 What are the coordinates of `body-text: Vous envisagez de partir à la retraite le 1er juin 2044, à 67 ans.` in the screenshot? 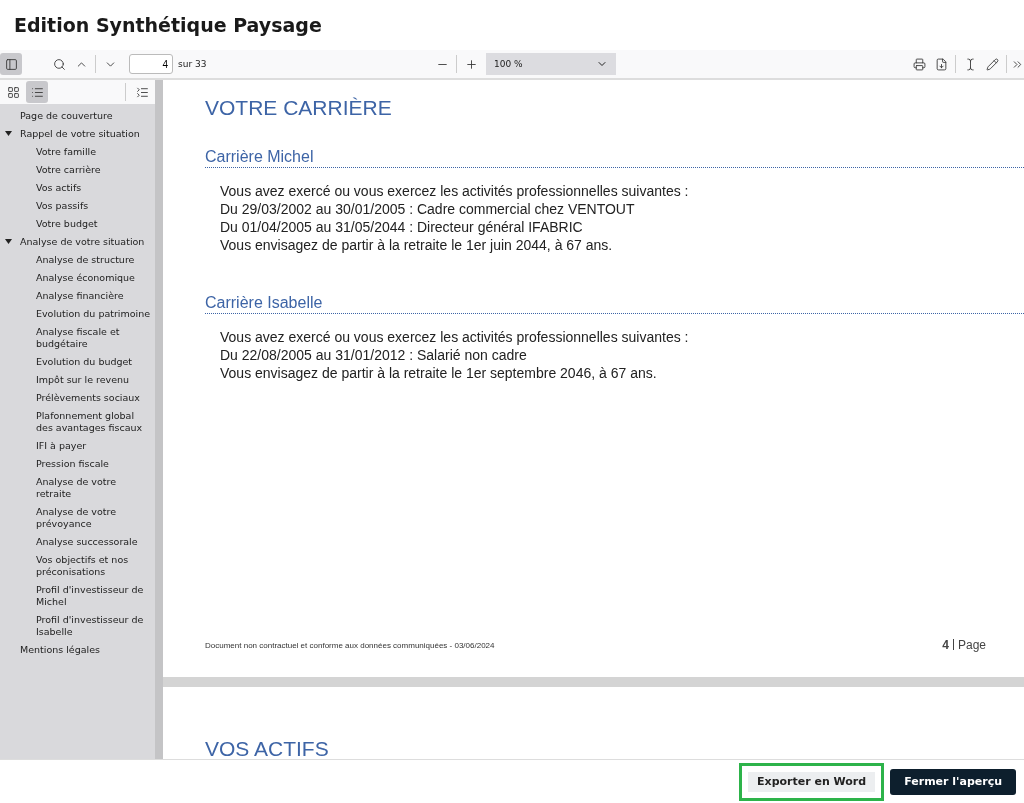 It's located at (417, 245).